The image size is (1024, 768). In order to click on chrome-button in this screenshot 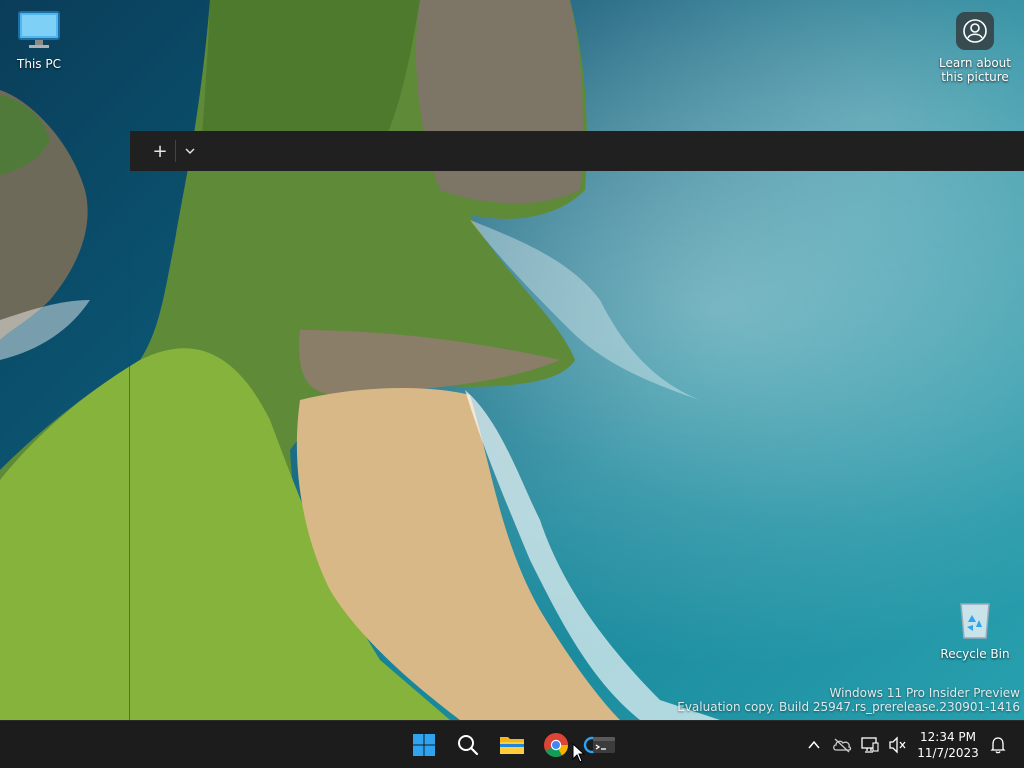, I will do `click(556, 745)`.